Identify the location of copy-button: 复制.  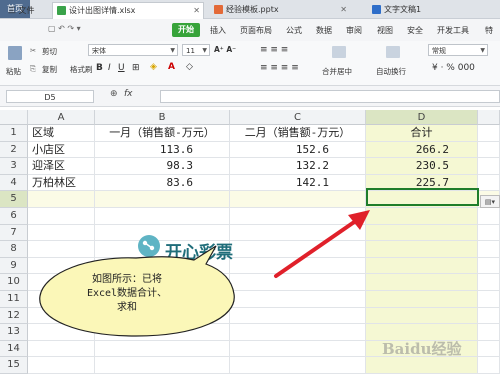
(49, 69).